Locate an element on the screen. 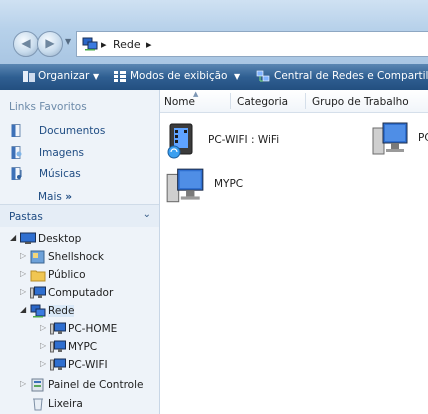 This screenshot has height=414, width=428. favorite-musicas: Músicas is located at coordinates (81, 174).